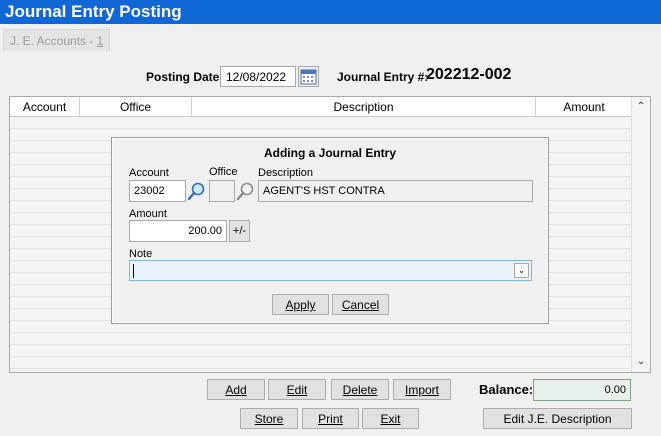 The width and height of the screenshot is (661, 436). Describe the element at coordinates (239, 231) in the screenshot. I see `sign-toggle-button: +/-` at that location.